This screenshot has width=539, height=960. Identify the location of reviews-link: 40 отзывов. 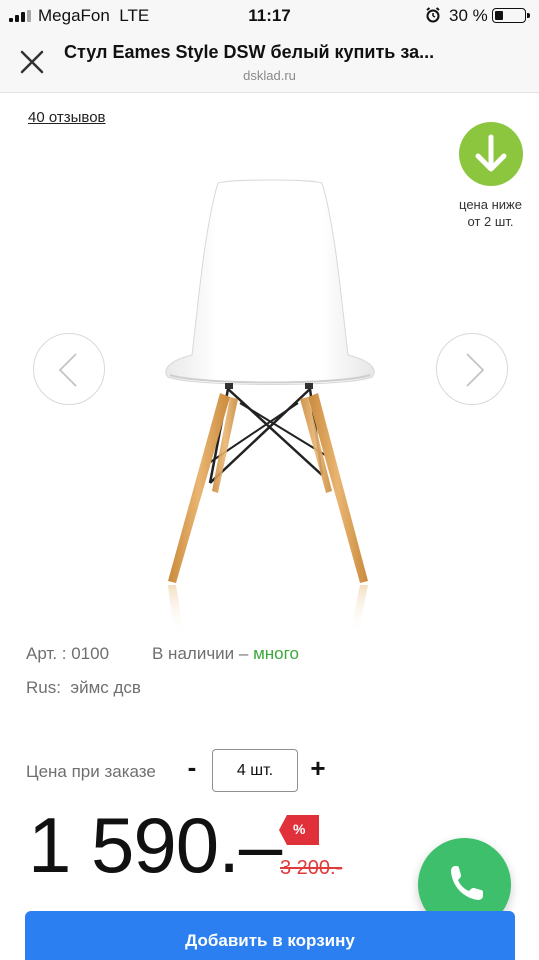
(67, 117).